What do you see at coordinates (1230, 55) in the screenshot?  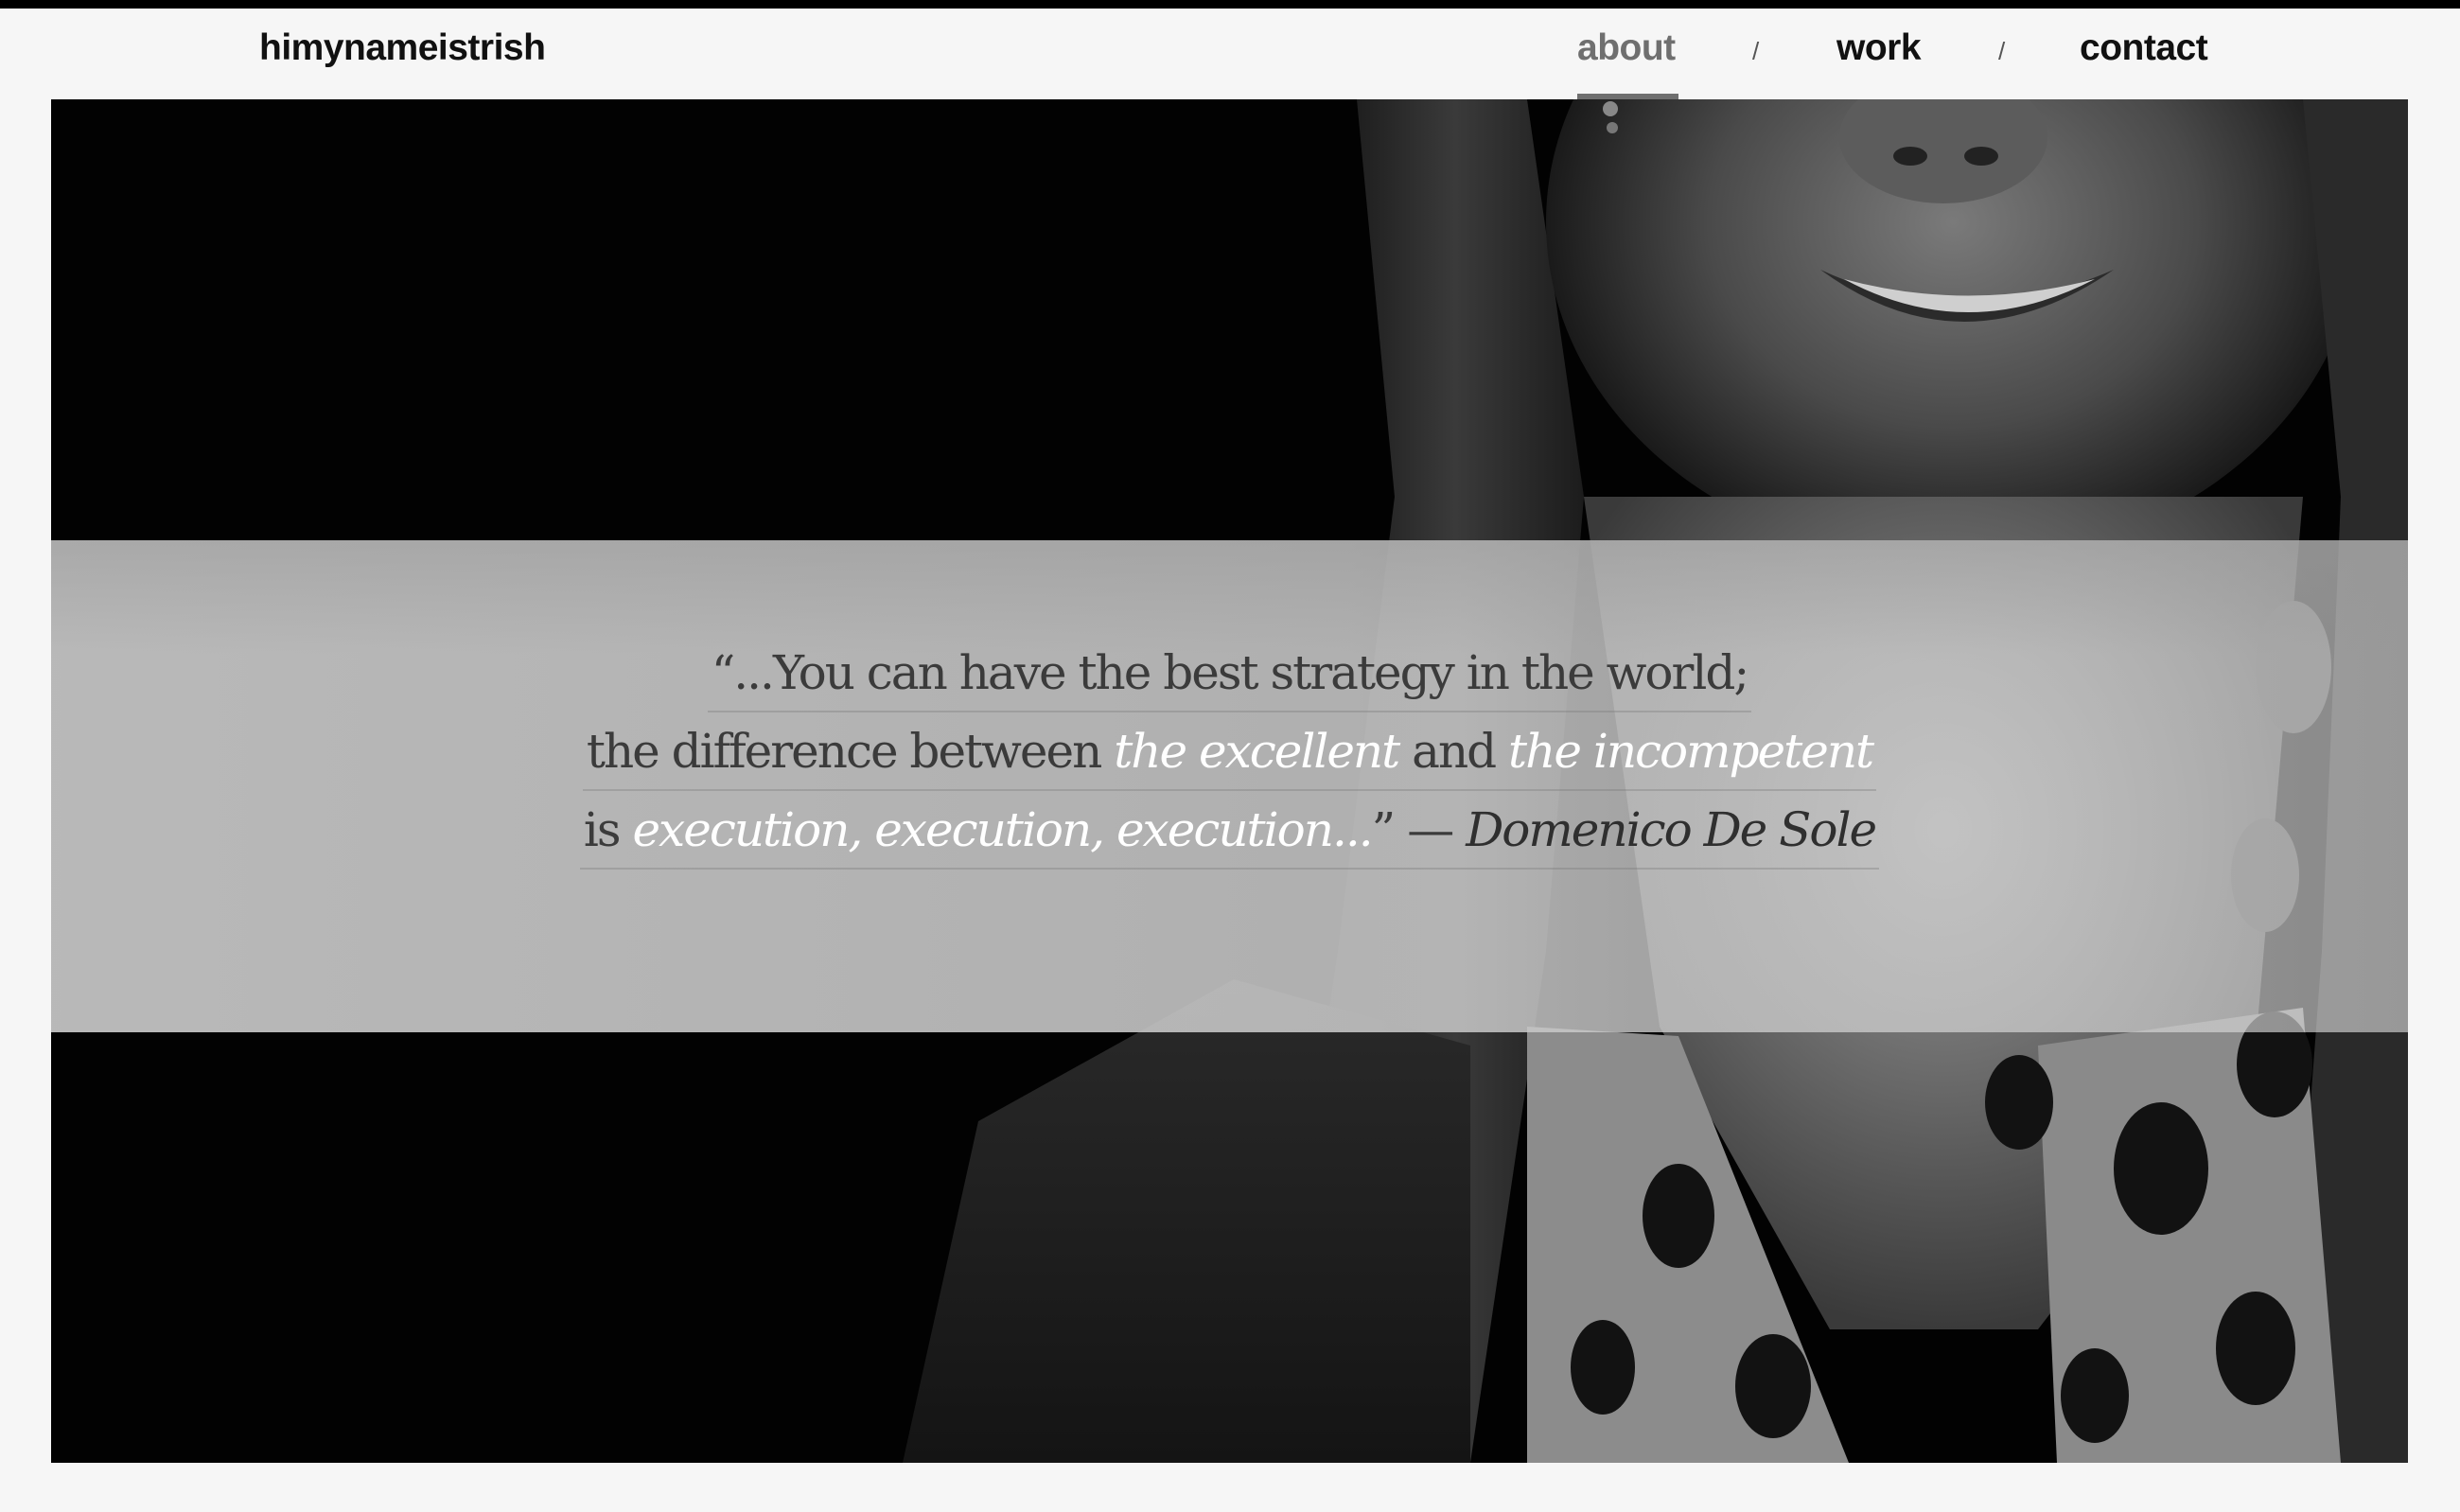 I see `site-header: himynameistrish about / work / contact` at bounding box center [1230, 55].